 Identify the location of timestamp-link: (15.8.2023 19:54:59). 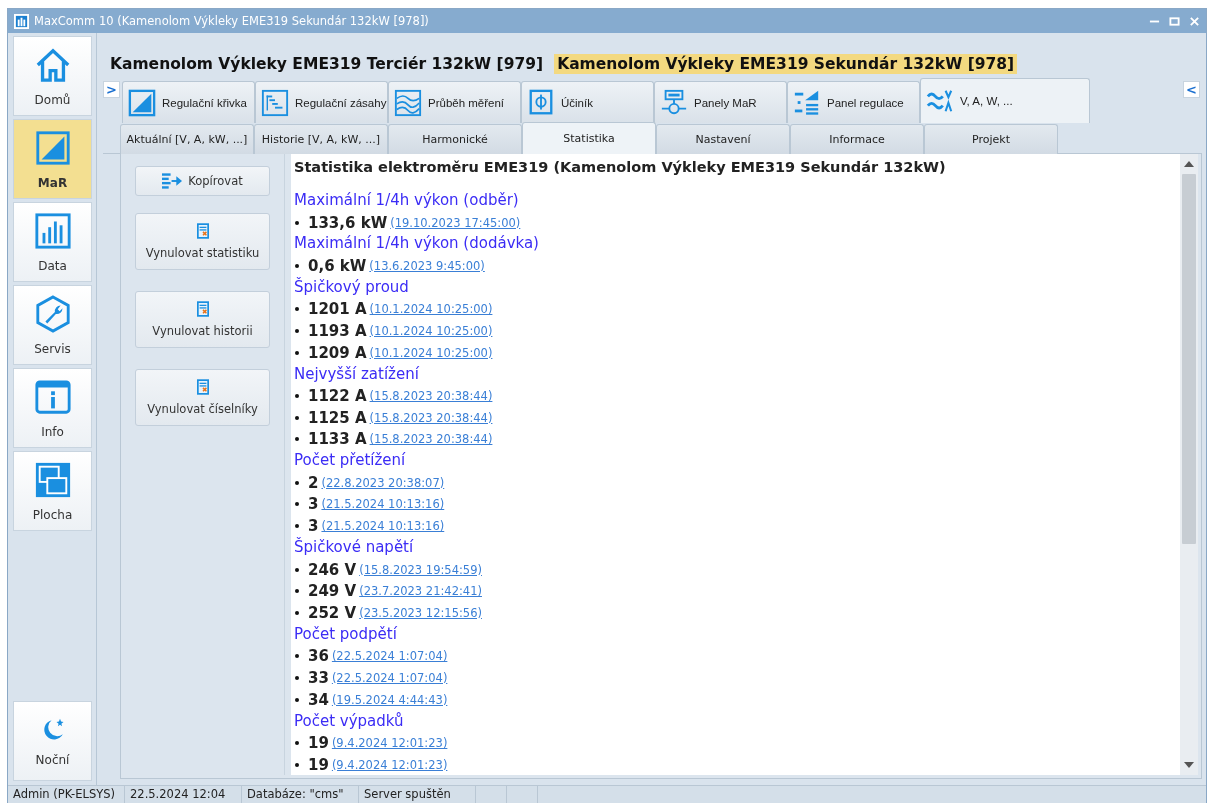
(420, 569).